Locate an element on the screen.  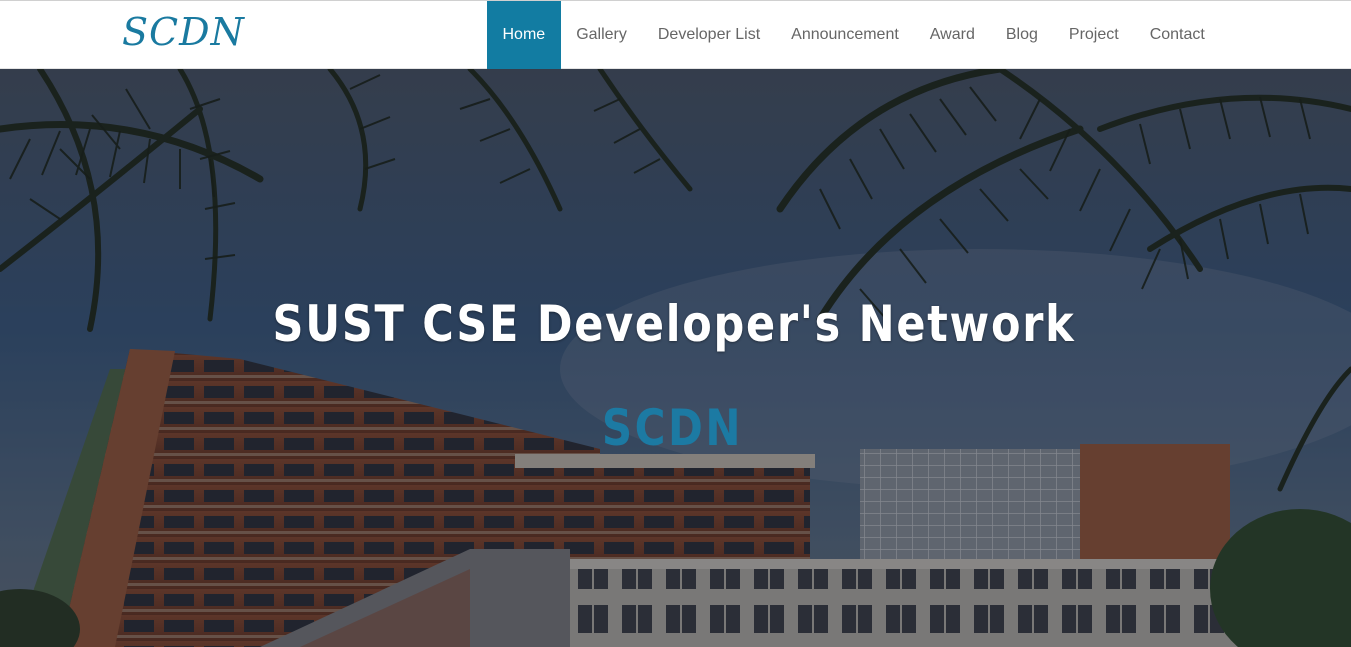
nav-award: Award is located at coordinates (952, 35).